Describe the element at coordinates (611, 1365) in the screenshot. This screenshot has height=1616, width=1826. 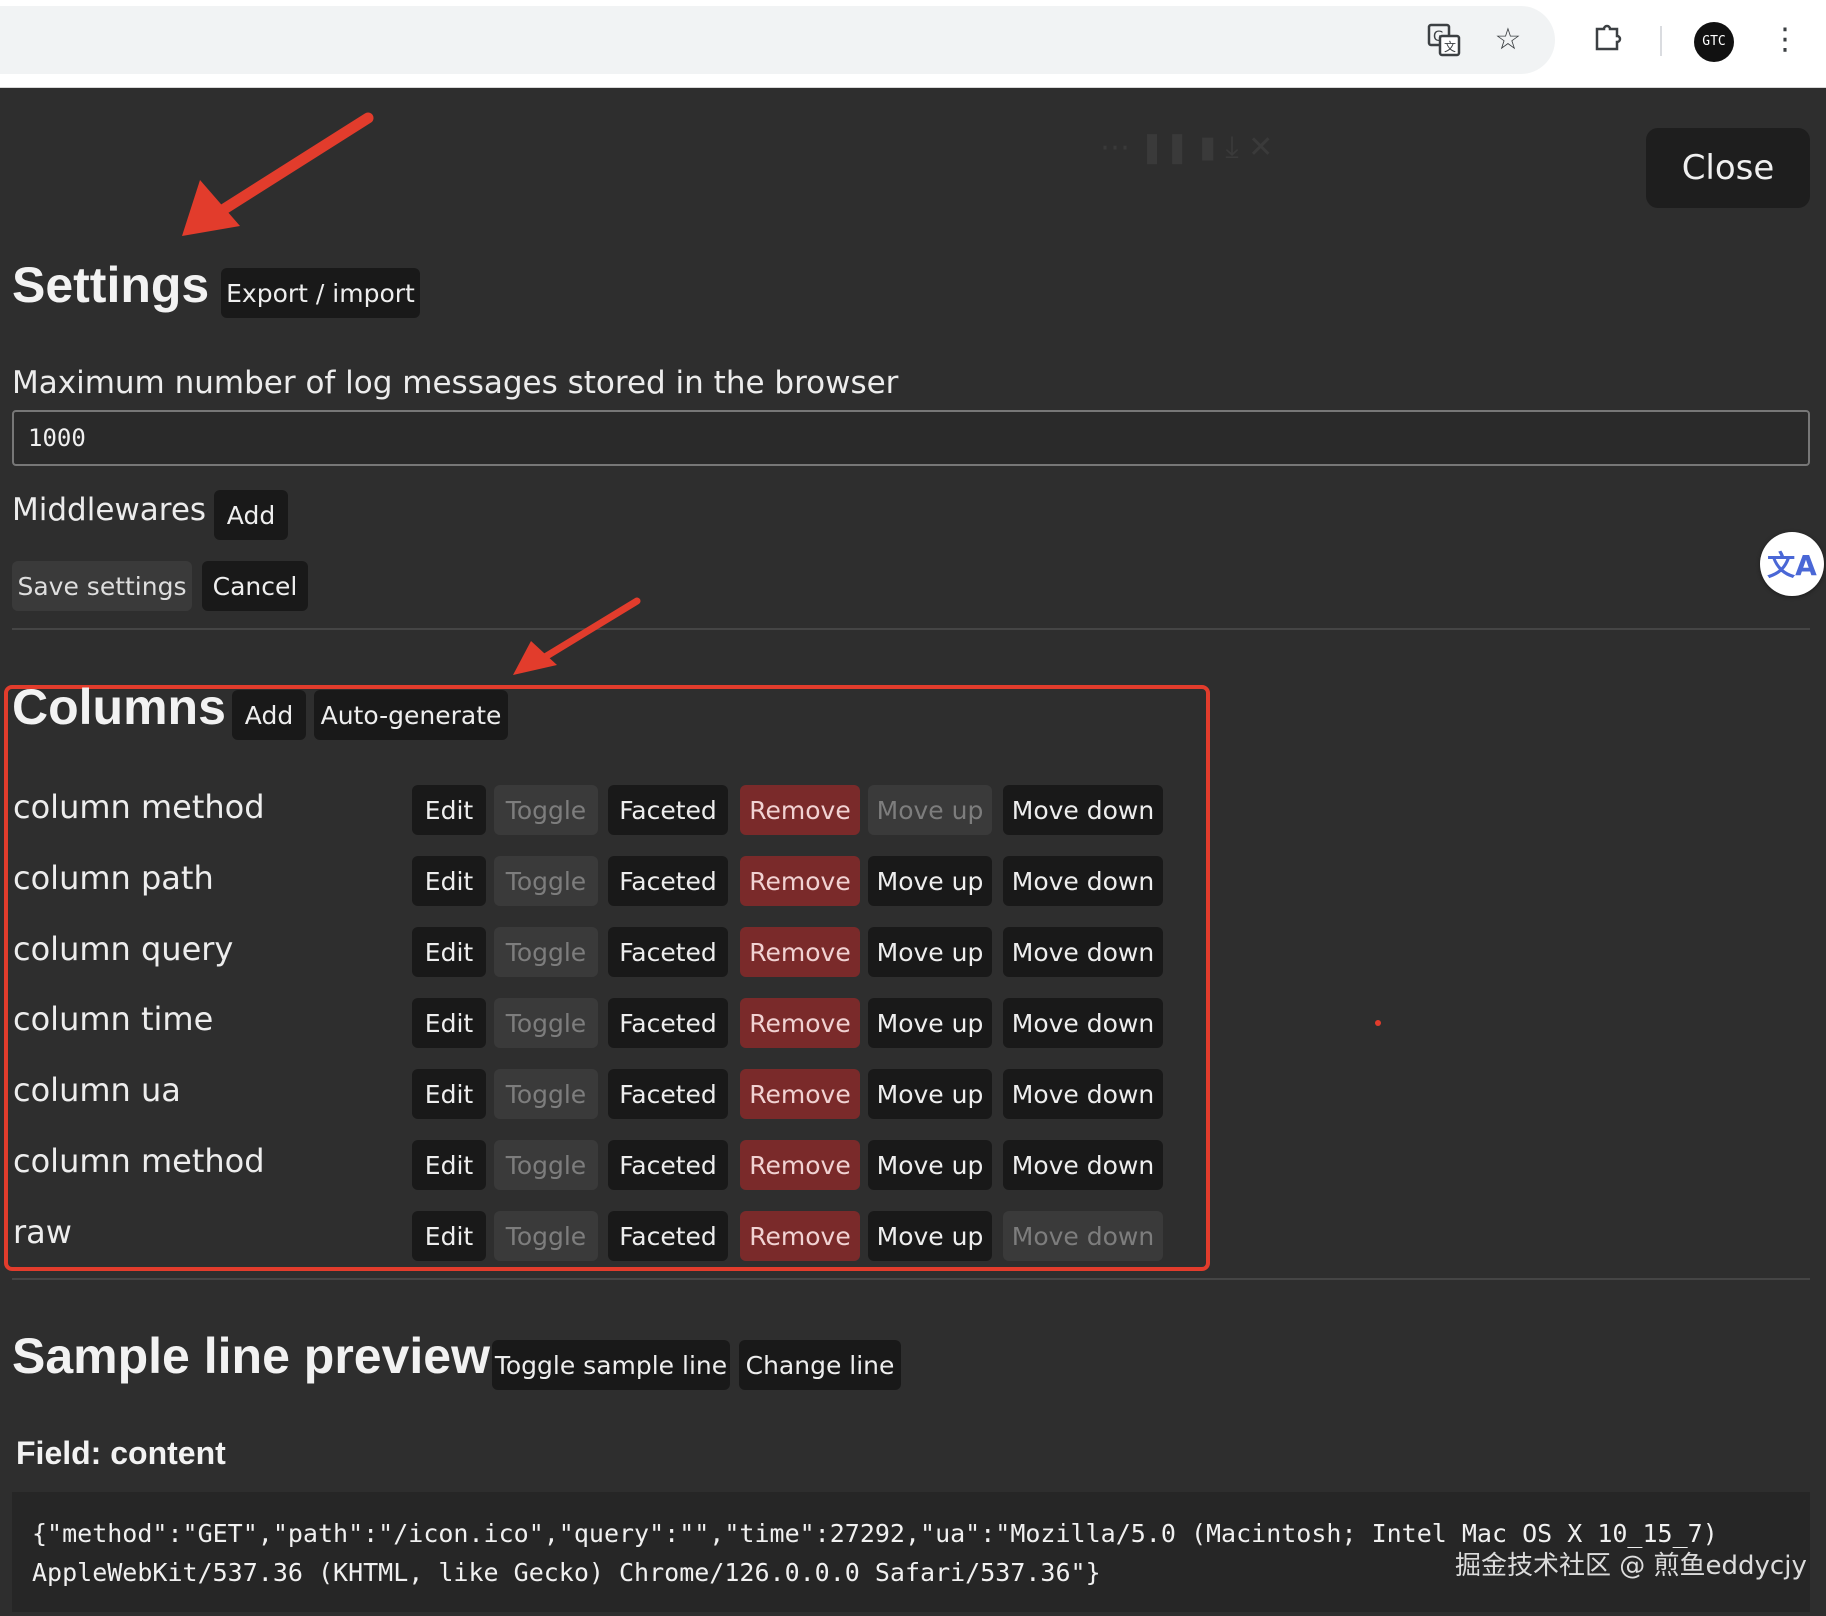
I see `toggle-sample-line-button: Toggle sample line` at that location.